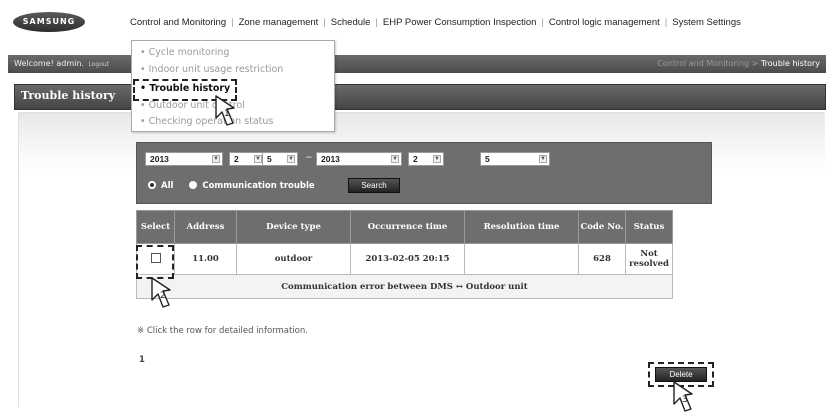 The height and width of the screenshot is (418, 832). I want to click on end-year-select: 2013 ▼, so click(359, 159).